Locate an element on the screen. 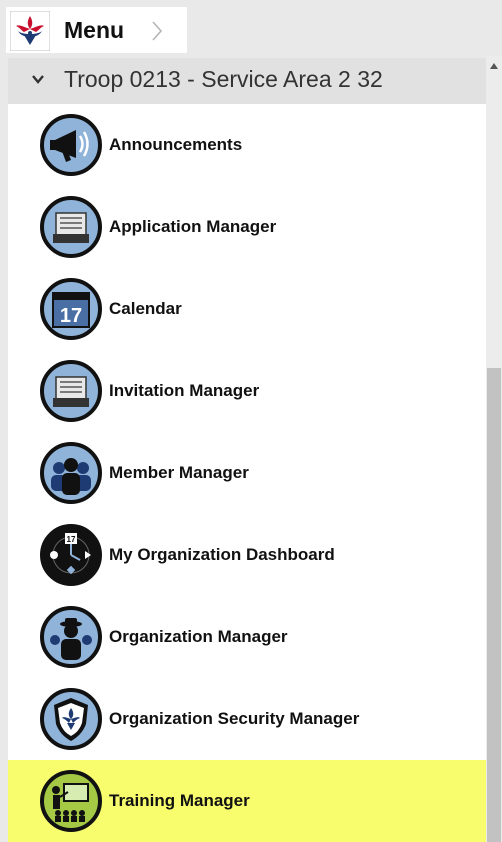 The height and width of the screenshot is (842, 502). menu-item-organization-security-manager: Organization Security Manager is located at coordinates (247, 719).